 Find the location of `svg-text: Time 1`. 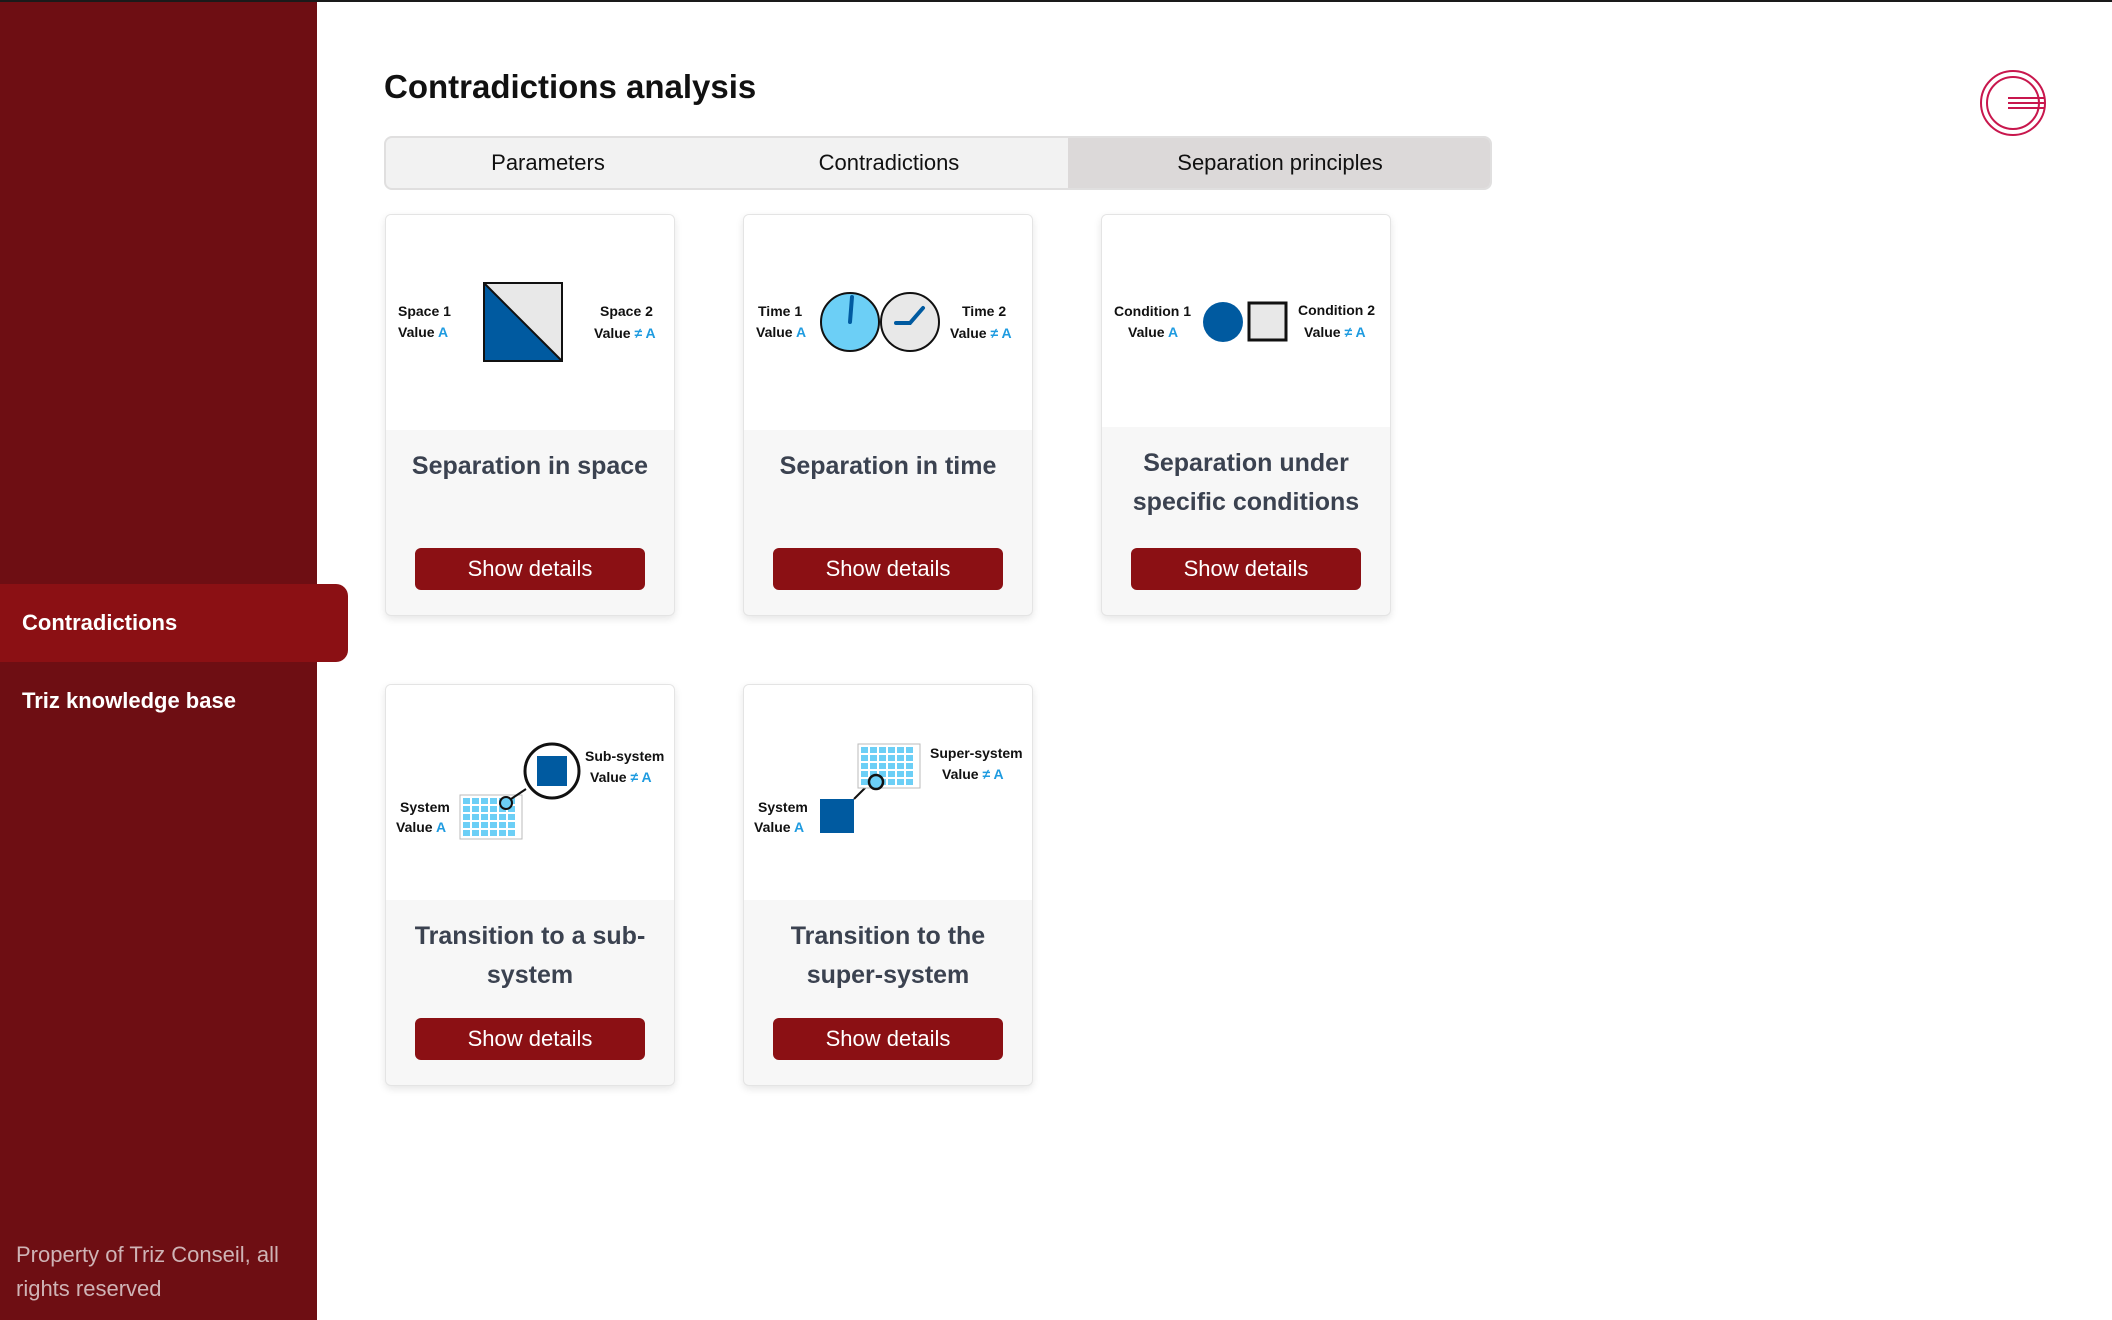

svg-text: Time 1 is located at coordinates (780, 311).